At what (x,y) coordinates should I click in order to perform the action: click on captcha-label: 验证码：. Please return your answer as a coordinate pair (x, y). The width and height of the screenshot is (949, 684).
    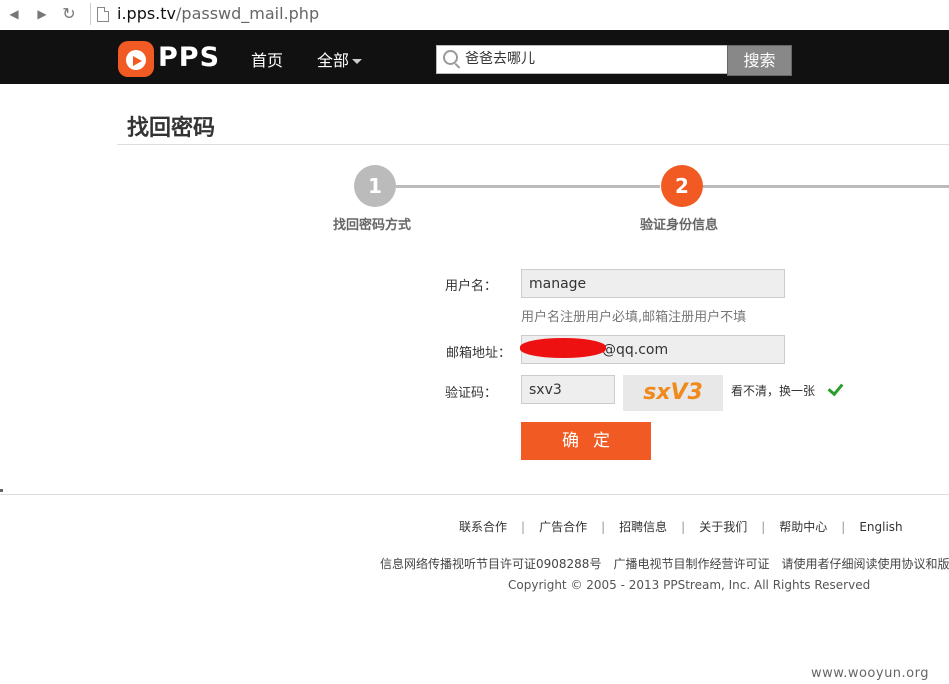
    Looking at the image, I should click on (470, 393).